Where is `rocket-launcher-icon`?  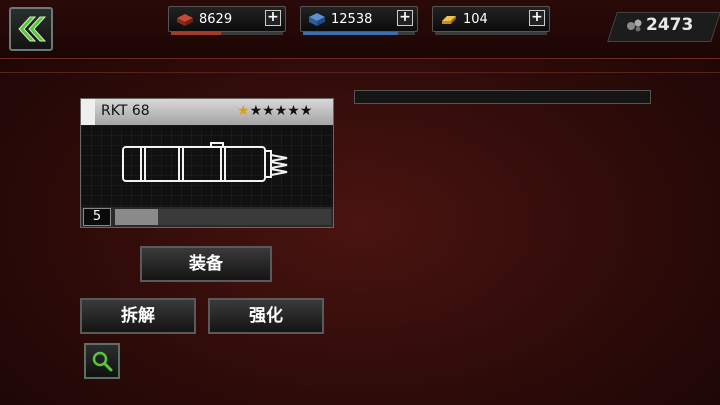
rocket-launcher-icon is located at coordinates (205, 162).